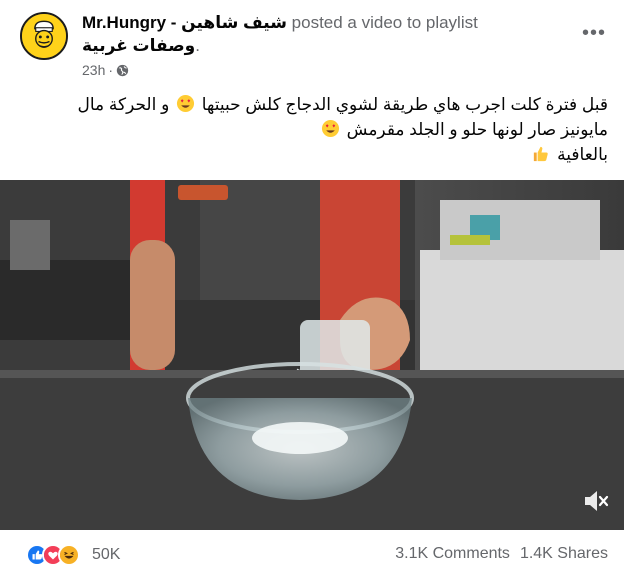 The height and width of the screenshot is (575, 624). I want to click on post-stats: 3.1K Comments 1.4K Shares, so click(501, 554).